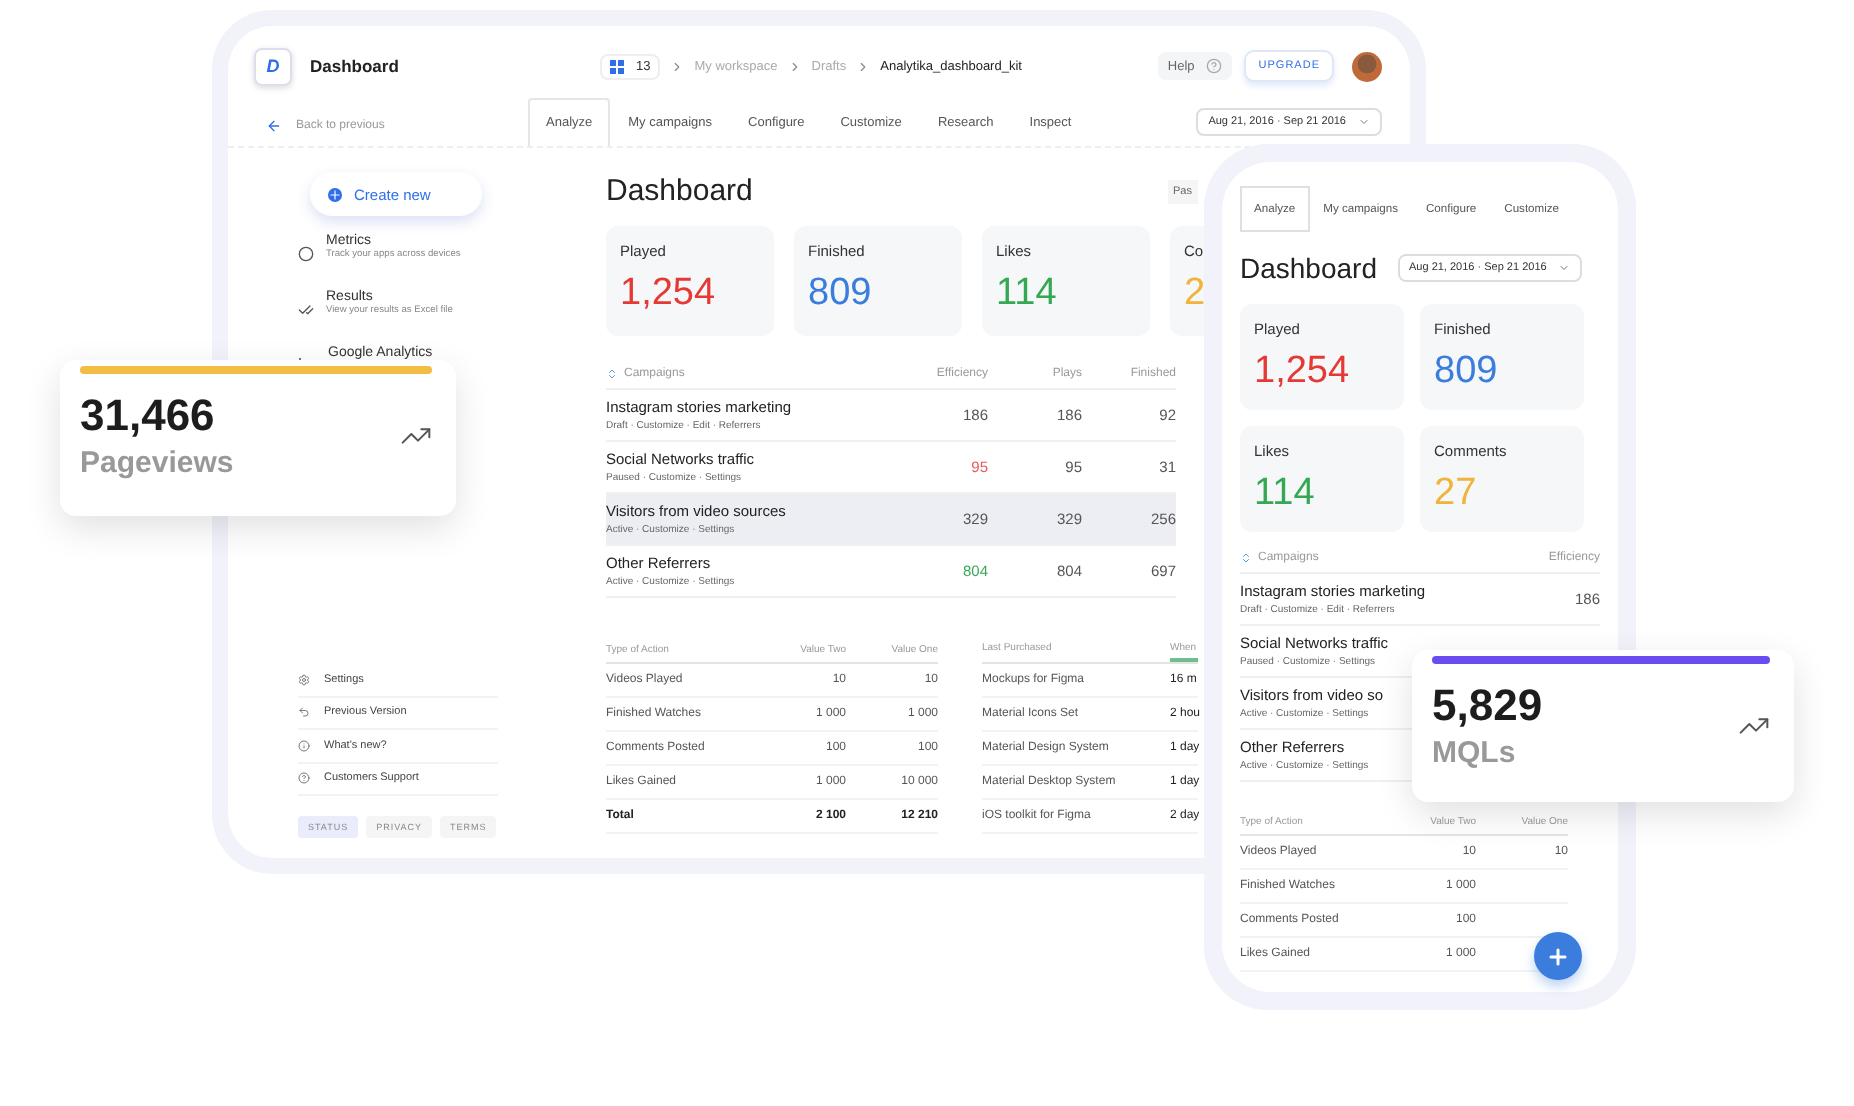 The height and width of the screenshot is (1106, 1854). What do you see at coordinates (335, 194) in the screenshot?
I see `plus-icon` at bounding box center [335, 194].